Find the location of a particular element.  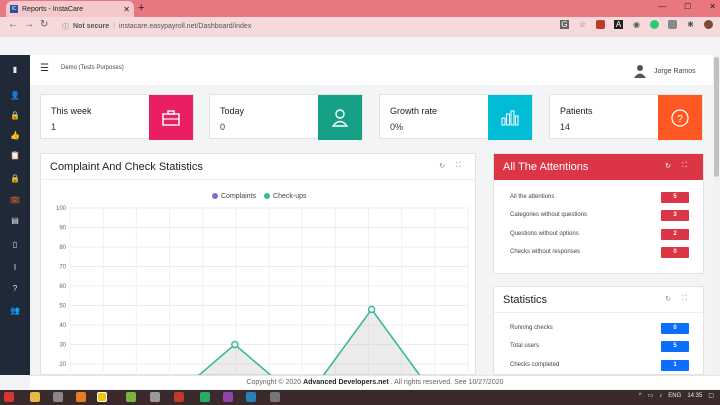

window-controls: — ☐ ✕ is located at coordinates (687, 6).